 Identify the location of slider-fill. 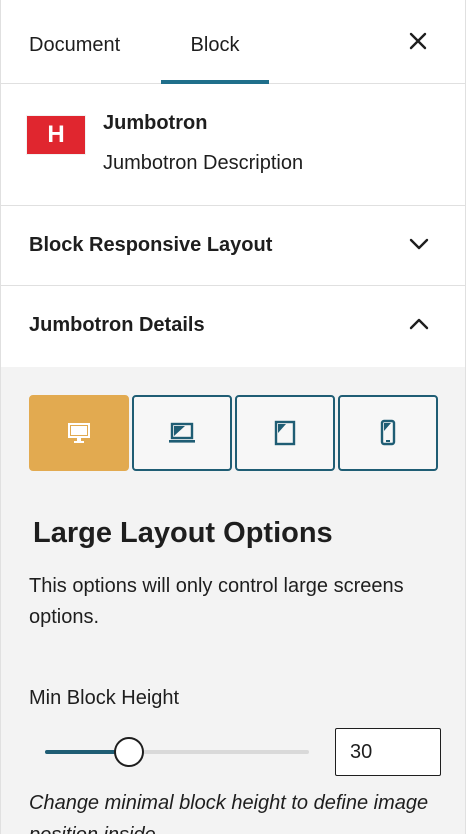
(80, 752).